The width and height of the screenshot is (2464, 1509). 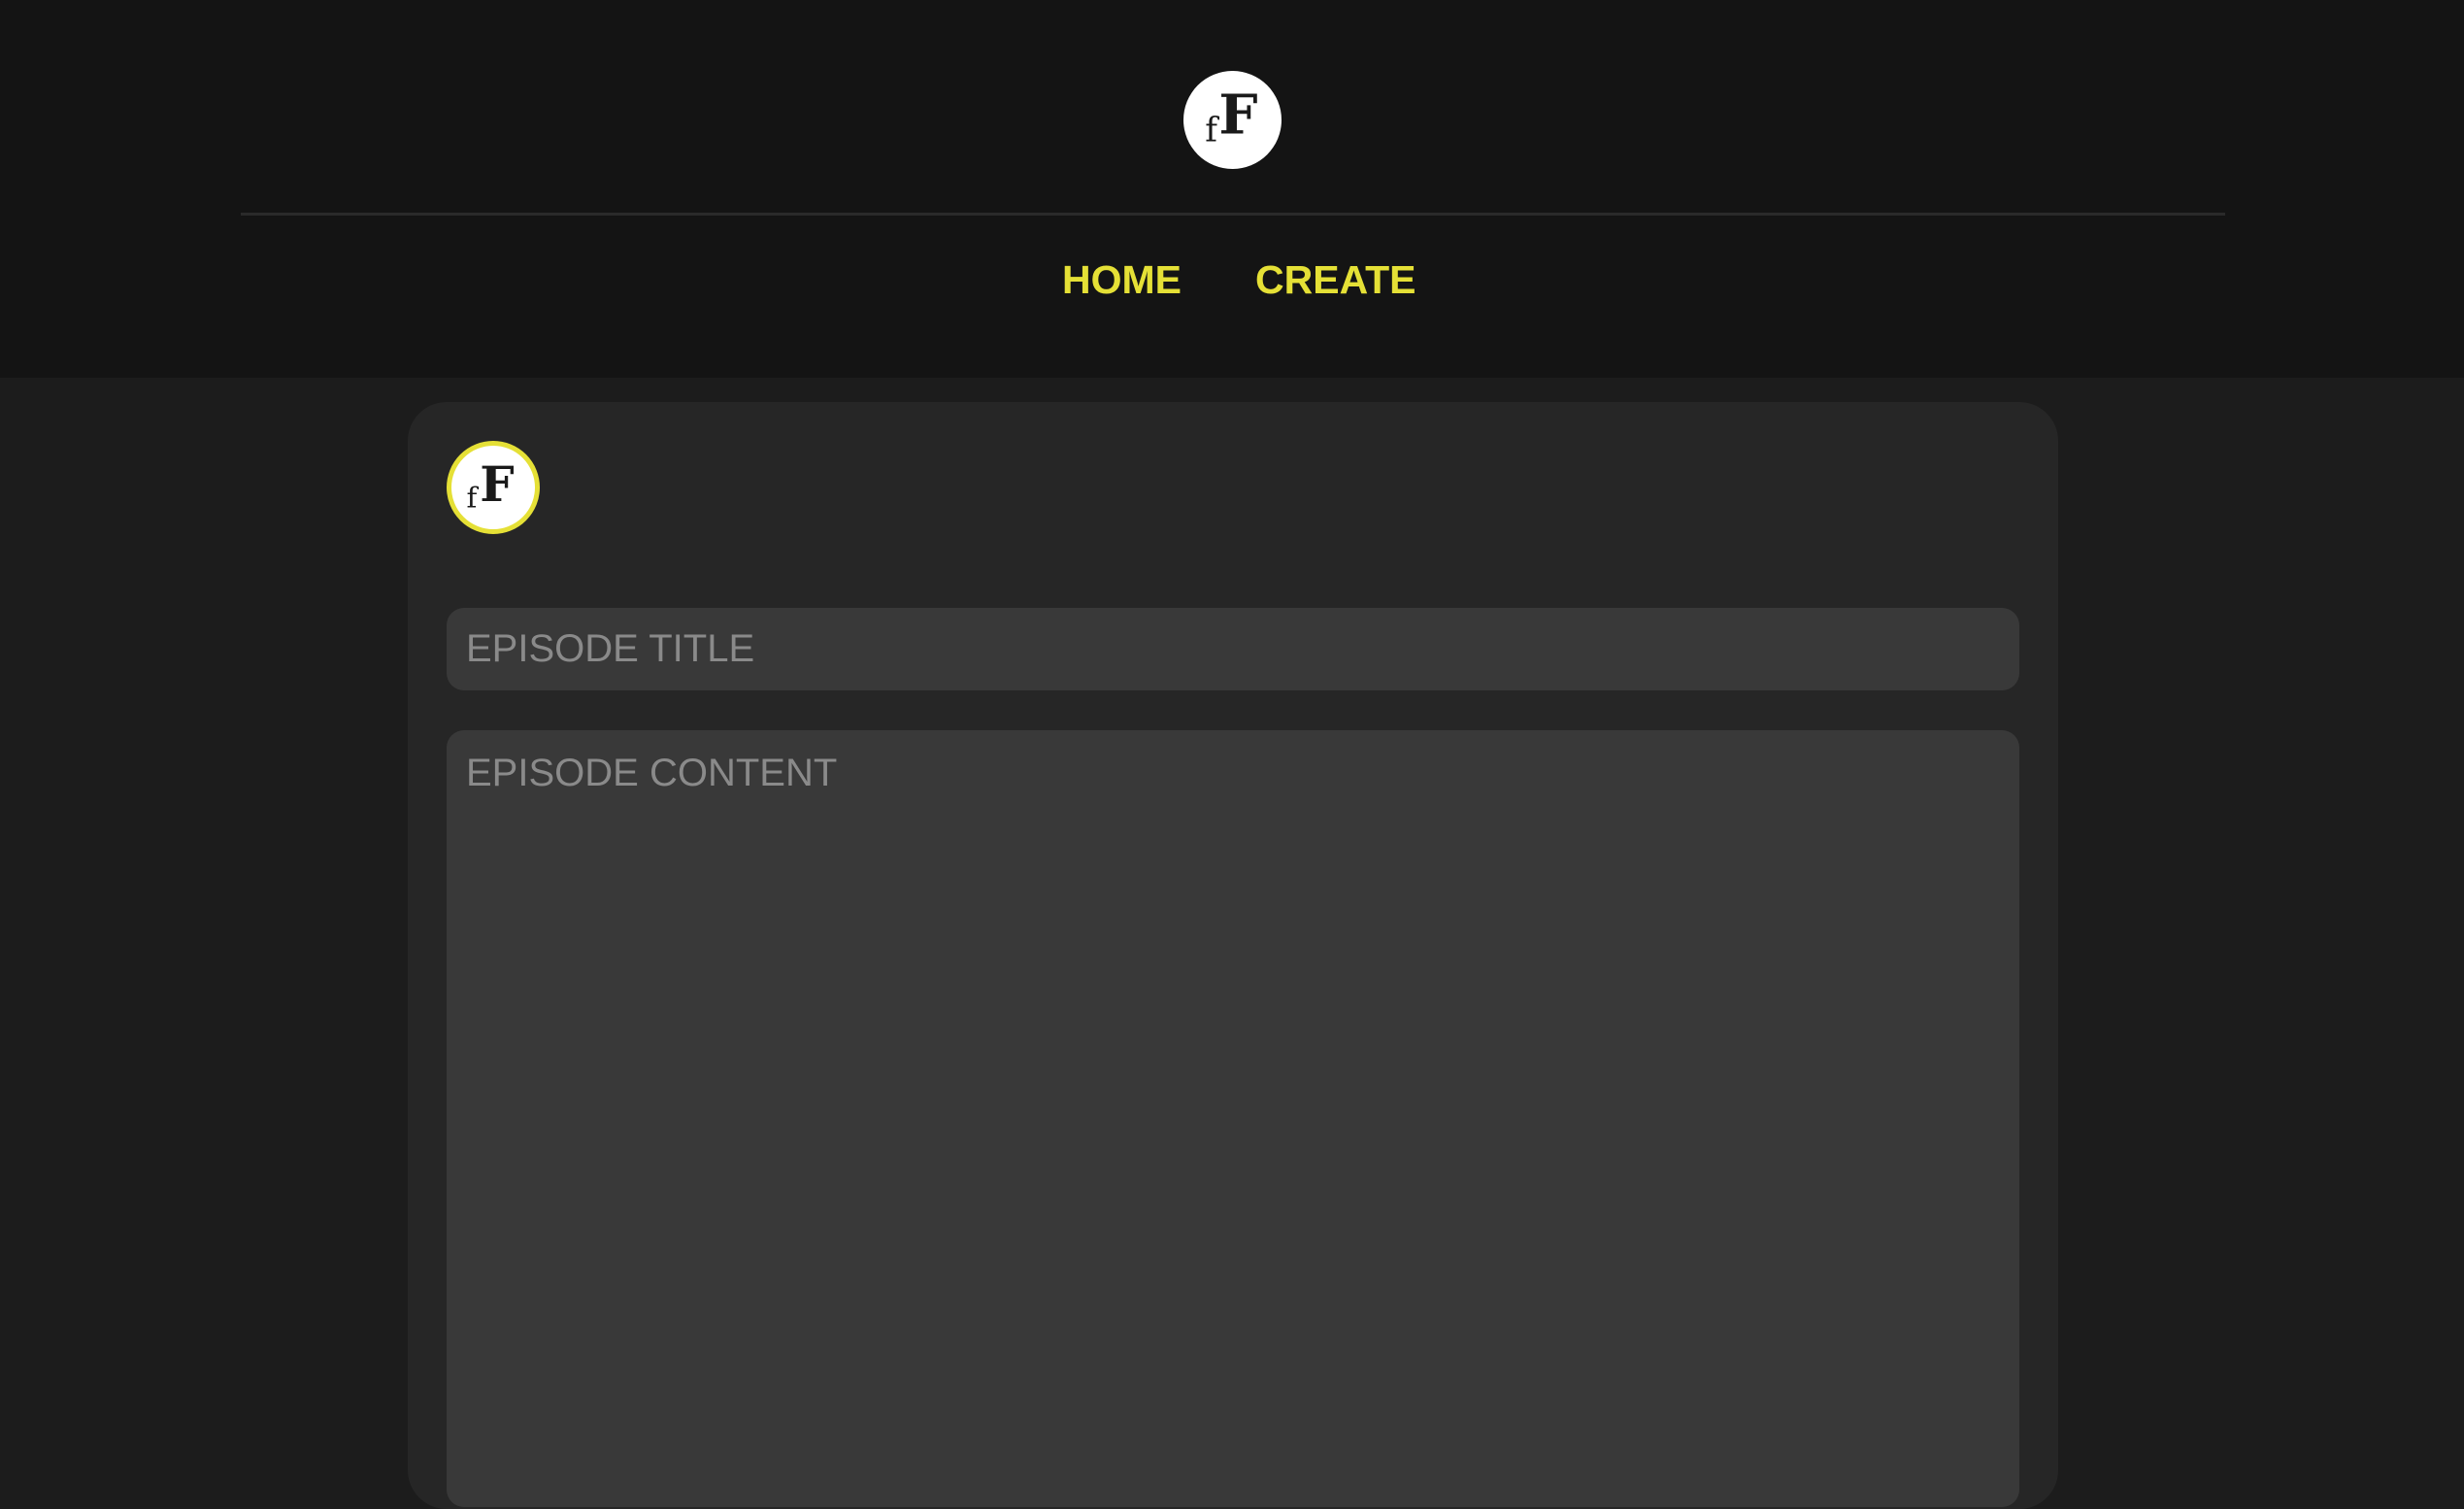 I want to click on episode-title-input, so click(x=1233, y=649).